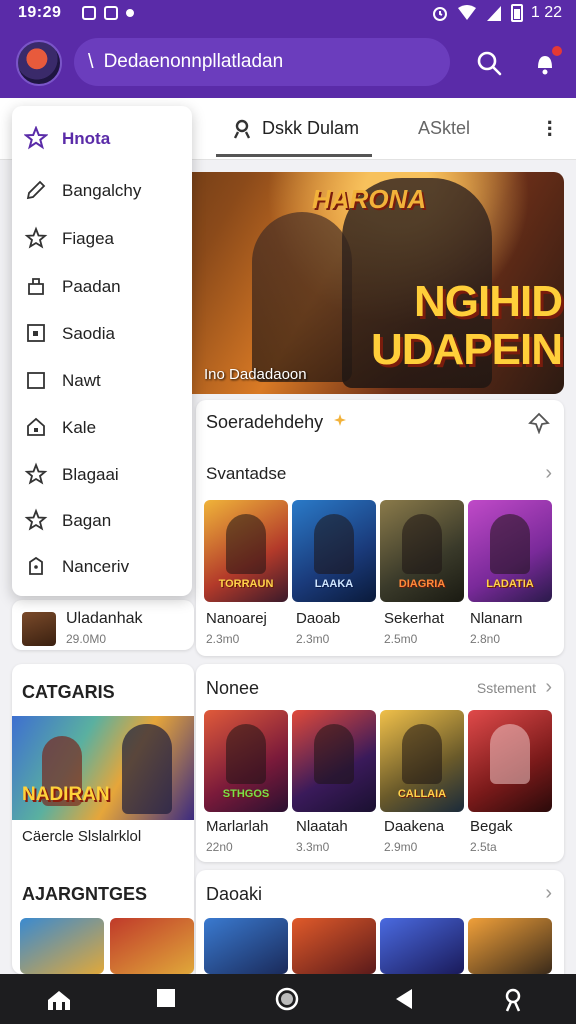 The width and height of the screenshot is (576, 1024). What do you see at coordinates (81, 380) in the screenshot?
I see `drawer-item-label: Nawt` at bounding box center [81, 380].